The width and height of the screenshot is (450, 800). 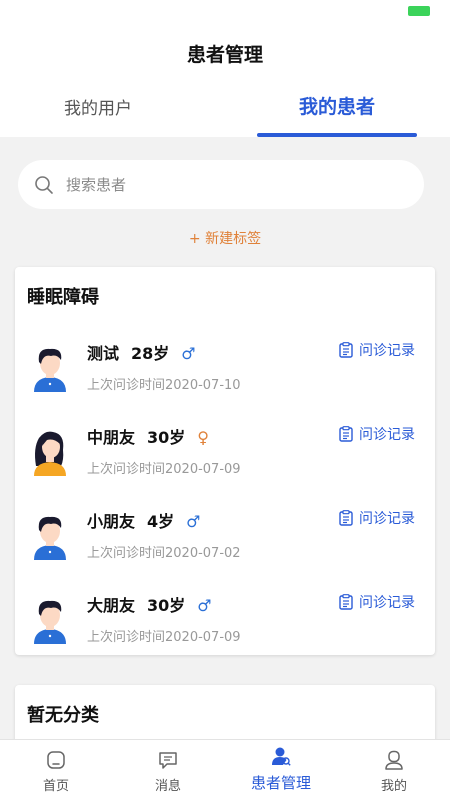 I want to click on nav-label: 我的, so click(x=393, y=786).